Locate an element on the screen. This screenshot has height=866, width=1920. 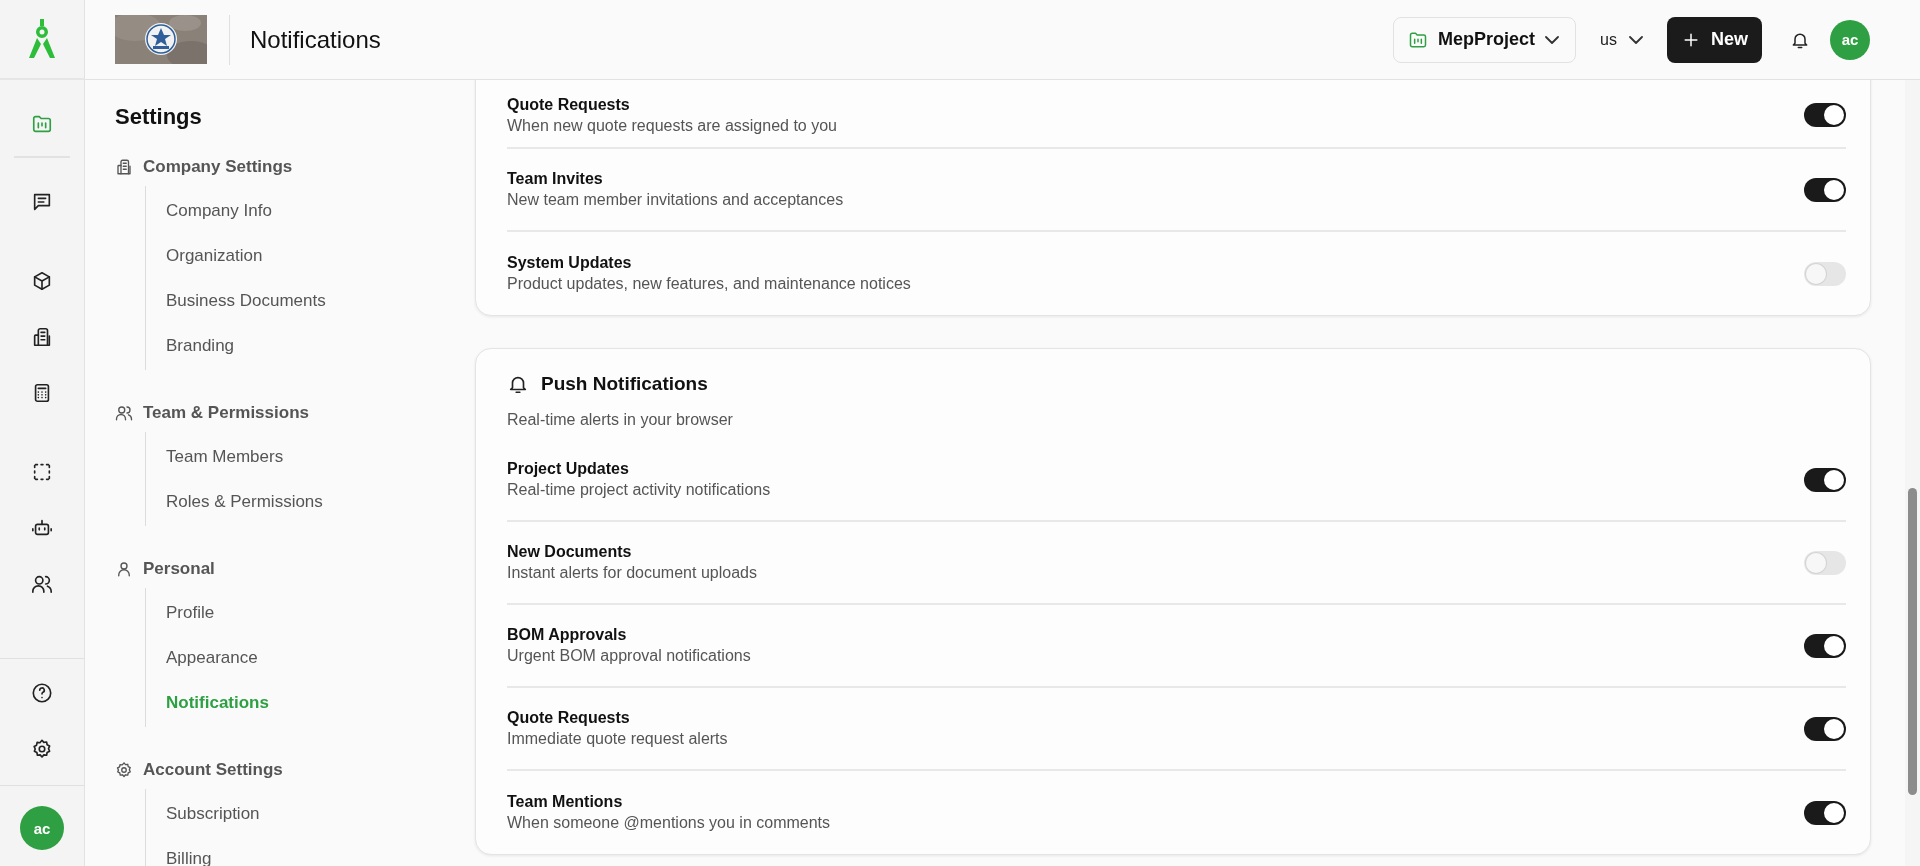
setting-title: System Updates is located at coordinates (569, 263).